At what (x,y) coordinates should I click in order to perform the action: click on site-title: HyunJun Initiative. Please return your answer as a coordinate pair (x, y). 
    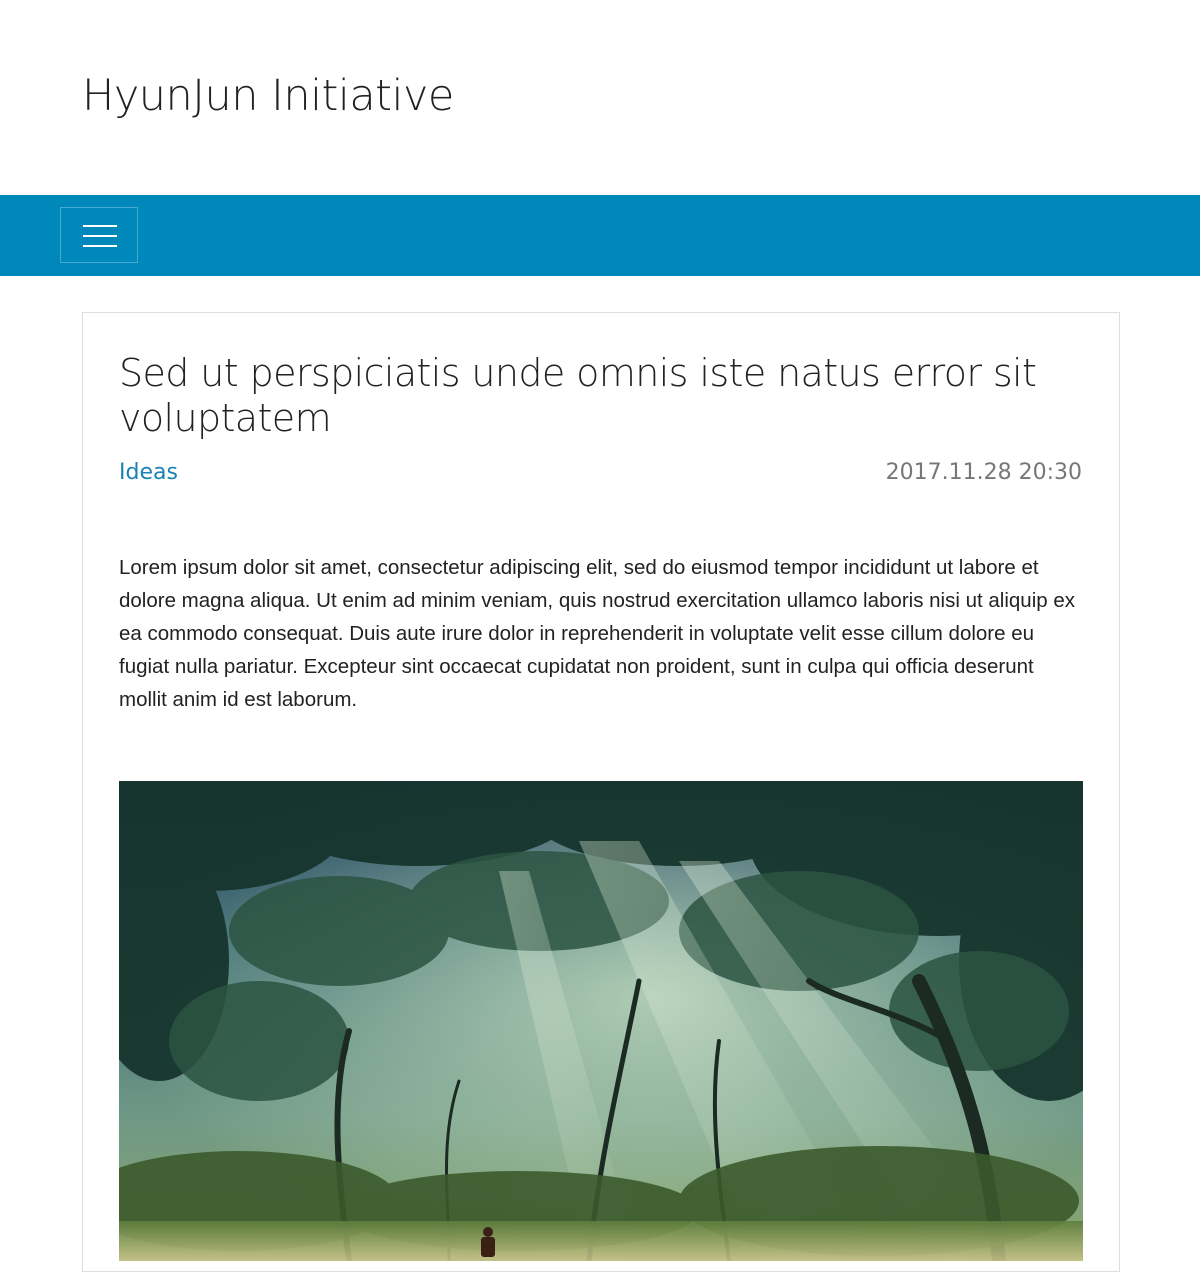
    Looking at the image, I should click on (268, 96).